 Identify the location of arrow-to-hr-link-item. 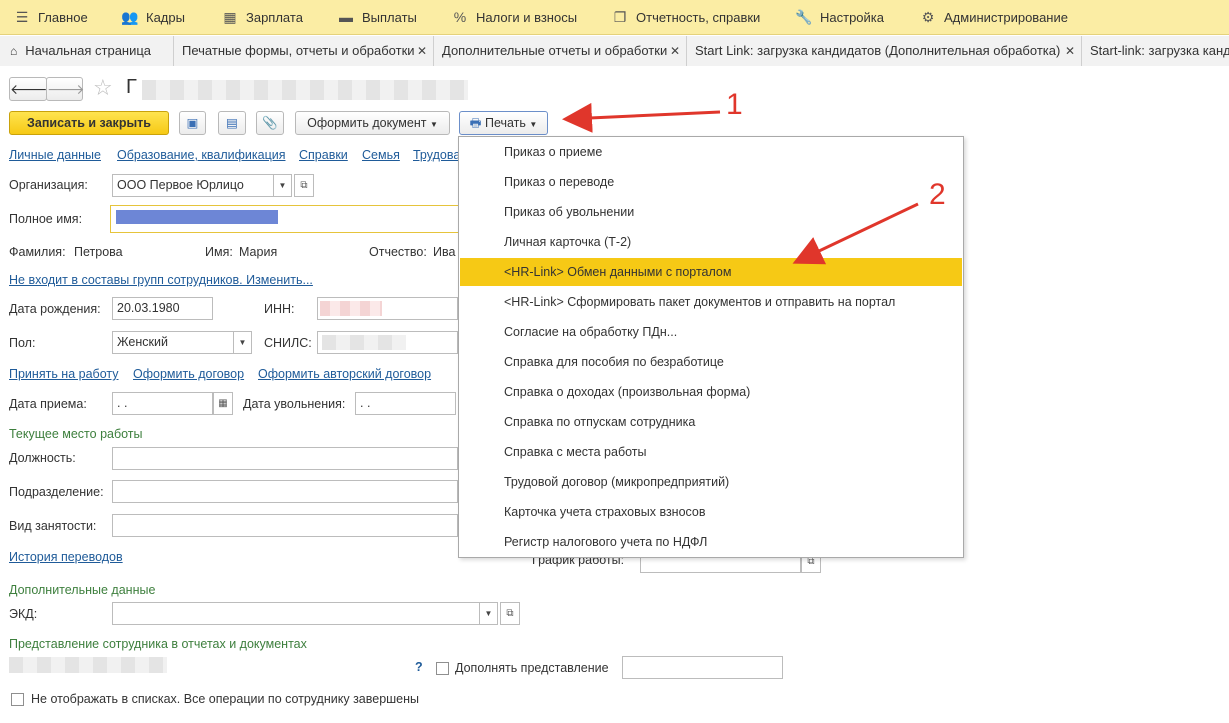
(855, 233).